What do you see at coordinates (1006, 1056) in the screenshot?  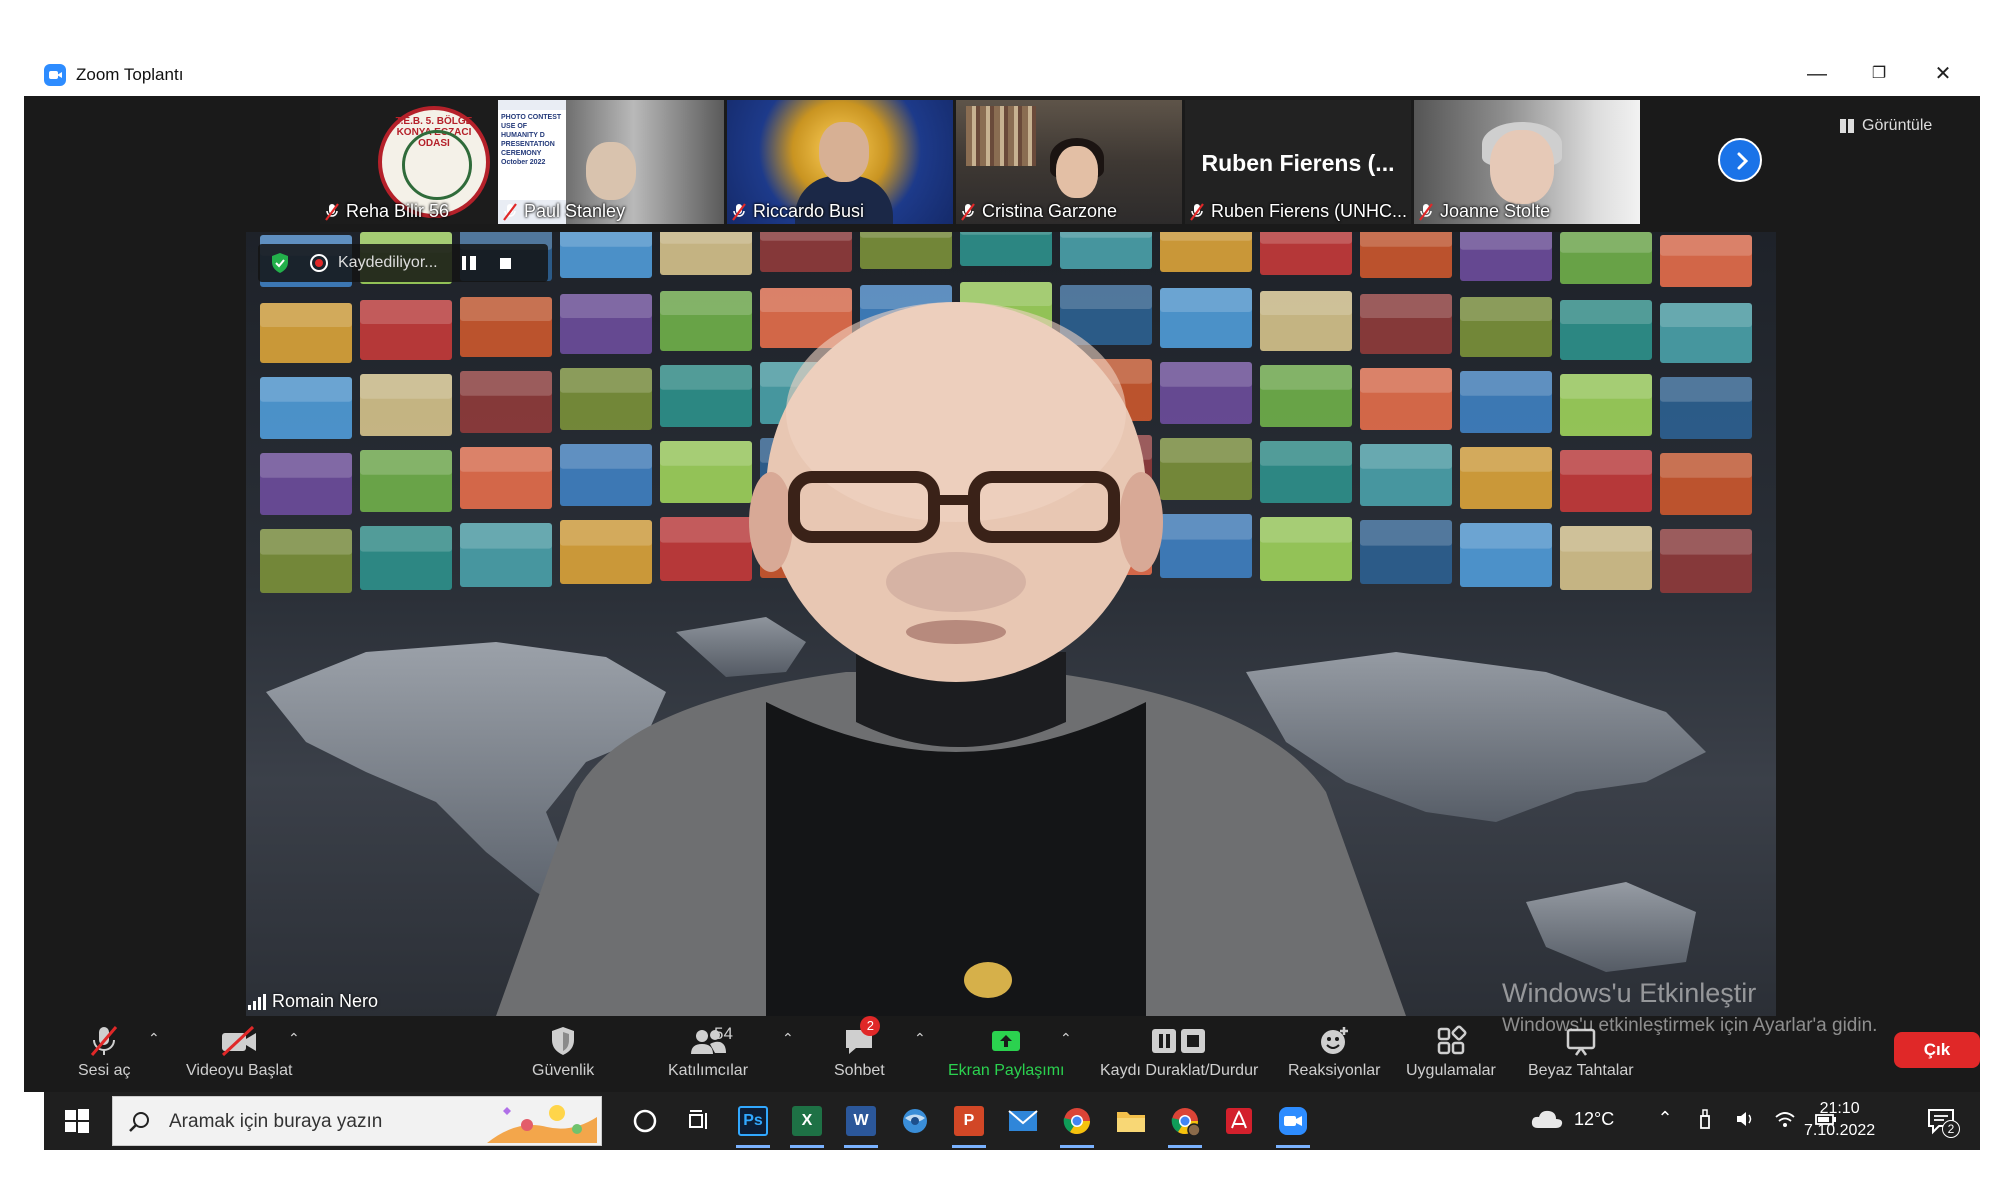 I see `share-screen-button: Ekran Paylaşımı` at bounding box center [1006, 1056].